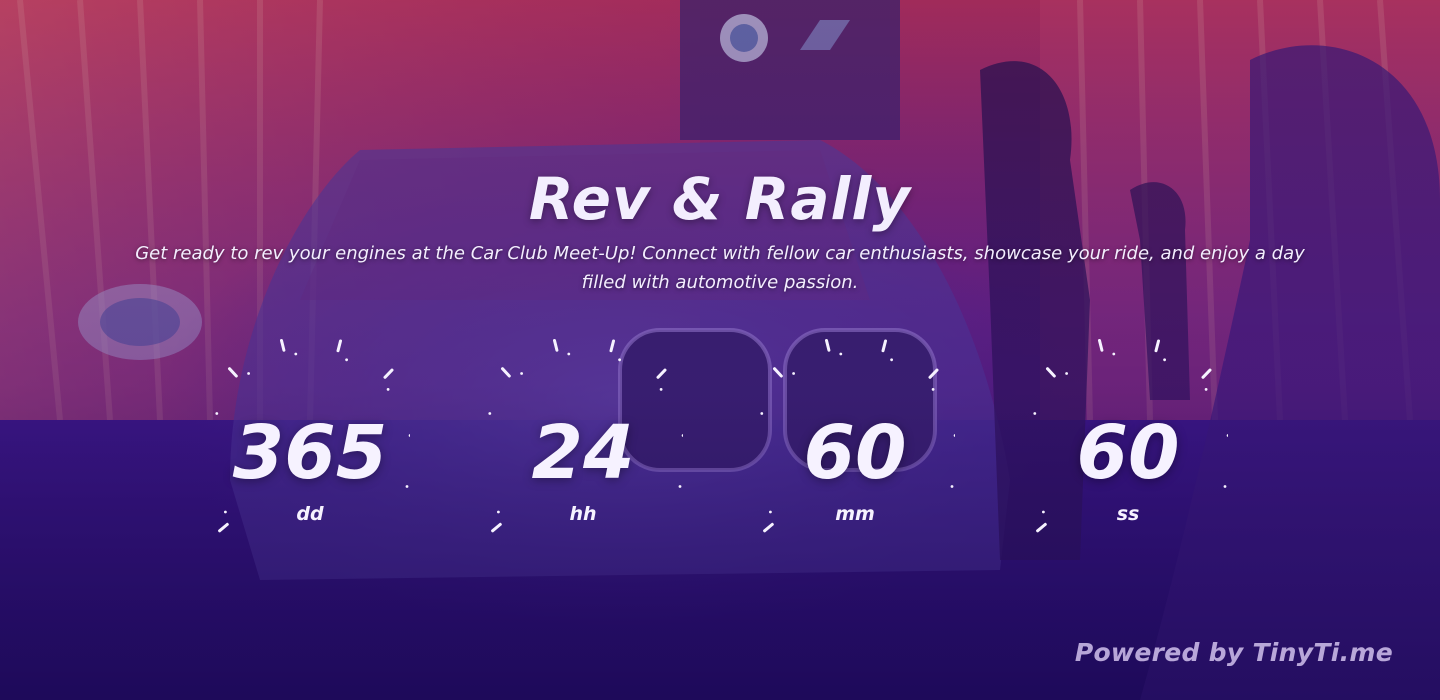 The image size is (1440, 700). Describe the element at coordinates (855, 514) in the screenshot. I see `countdown-minutes-label: mm` at that location.